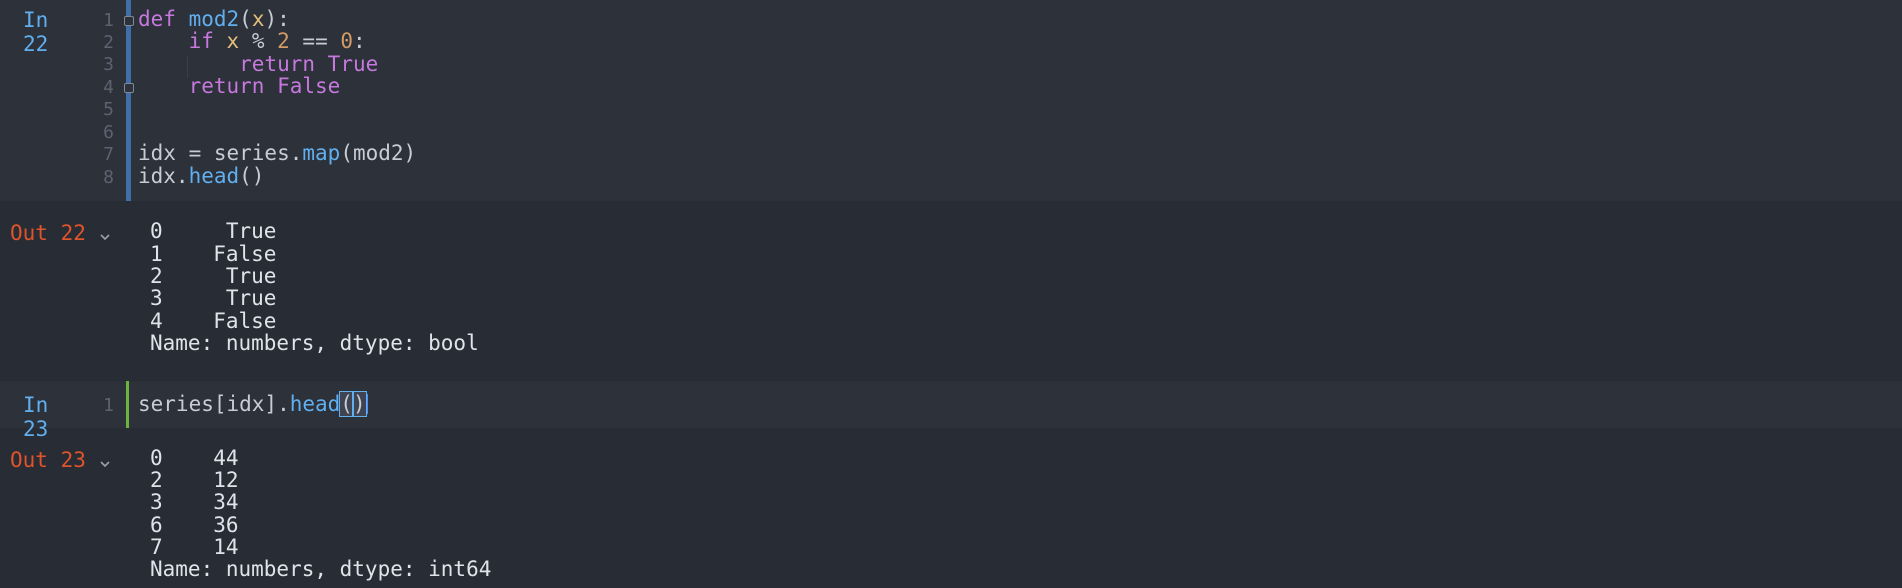 The height and width of the screenshot is (588, 1902). I want to click on code-line: return True, so click(258, 64).